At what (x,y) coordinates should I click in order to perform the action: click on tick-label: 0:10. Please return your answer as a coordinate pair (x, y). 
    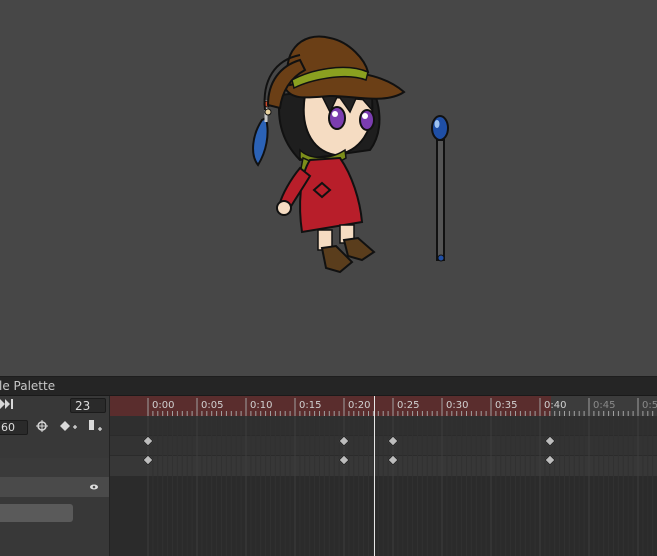
    Looking at the image, I should click on (261, 405).